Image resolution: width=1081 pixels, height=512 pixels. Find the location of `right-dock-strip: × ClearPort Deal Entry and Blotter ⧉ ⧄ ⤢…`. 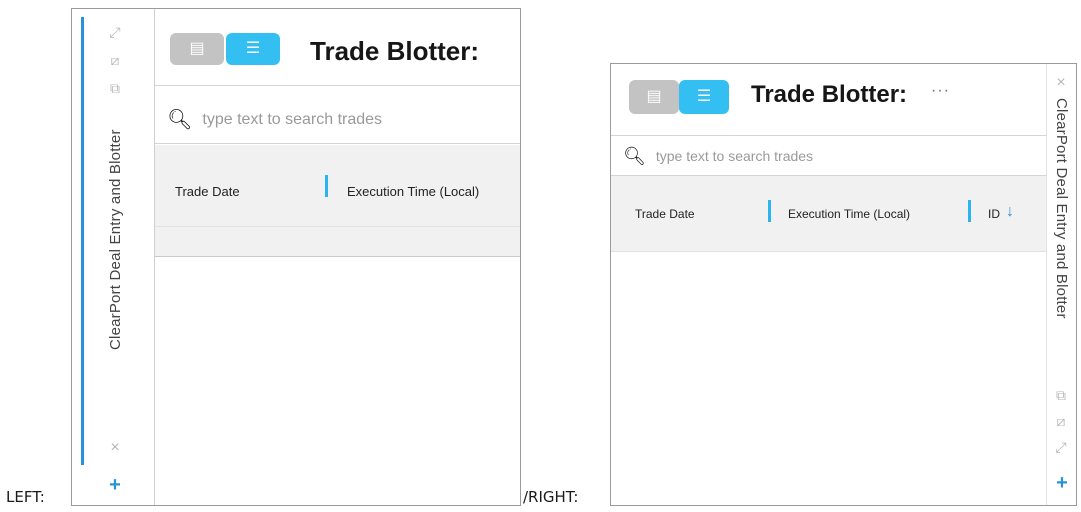

right-dock-strip: × ClearPort Deal Entry and Blotter ⧉ ⧄ ⤢… is located at coordinates (1061, 284).